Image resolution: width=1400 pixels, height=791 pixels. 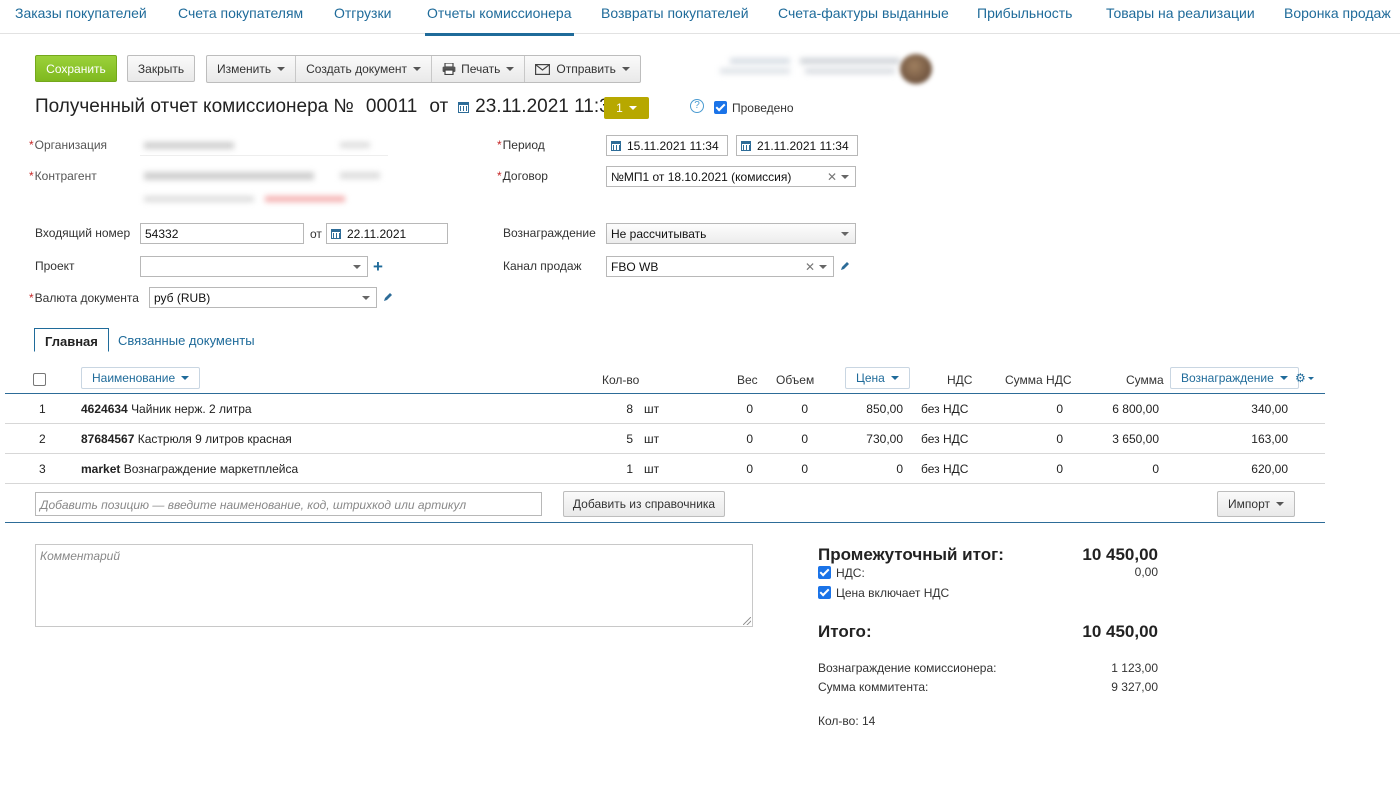 What do you see at coordinates (747, 380) in the screenshot?
I see `column-weight: Вес` at bounding box center [747, 380].